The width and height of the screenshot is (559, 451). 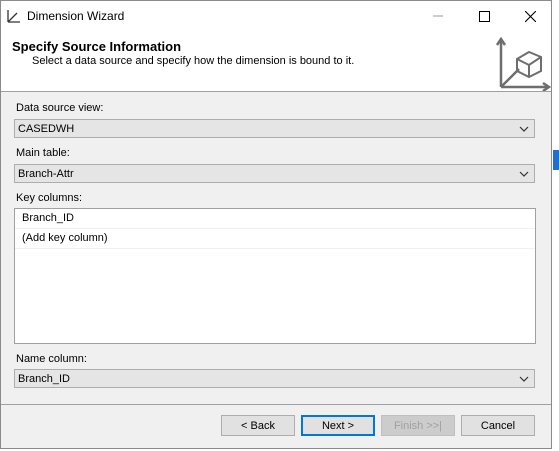 What do you see at coordinates (484, 16) in the screenshot?
I see `maximize-button` at bounding box center [484, 16].